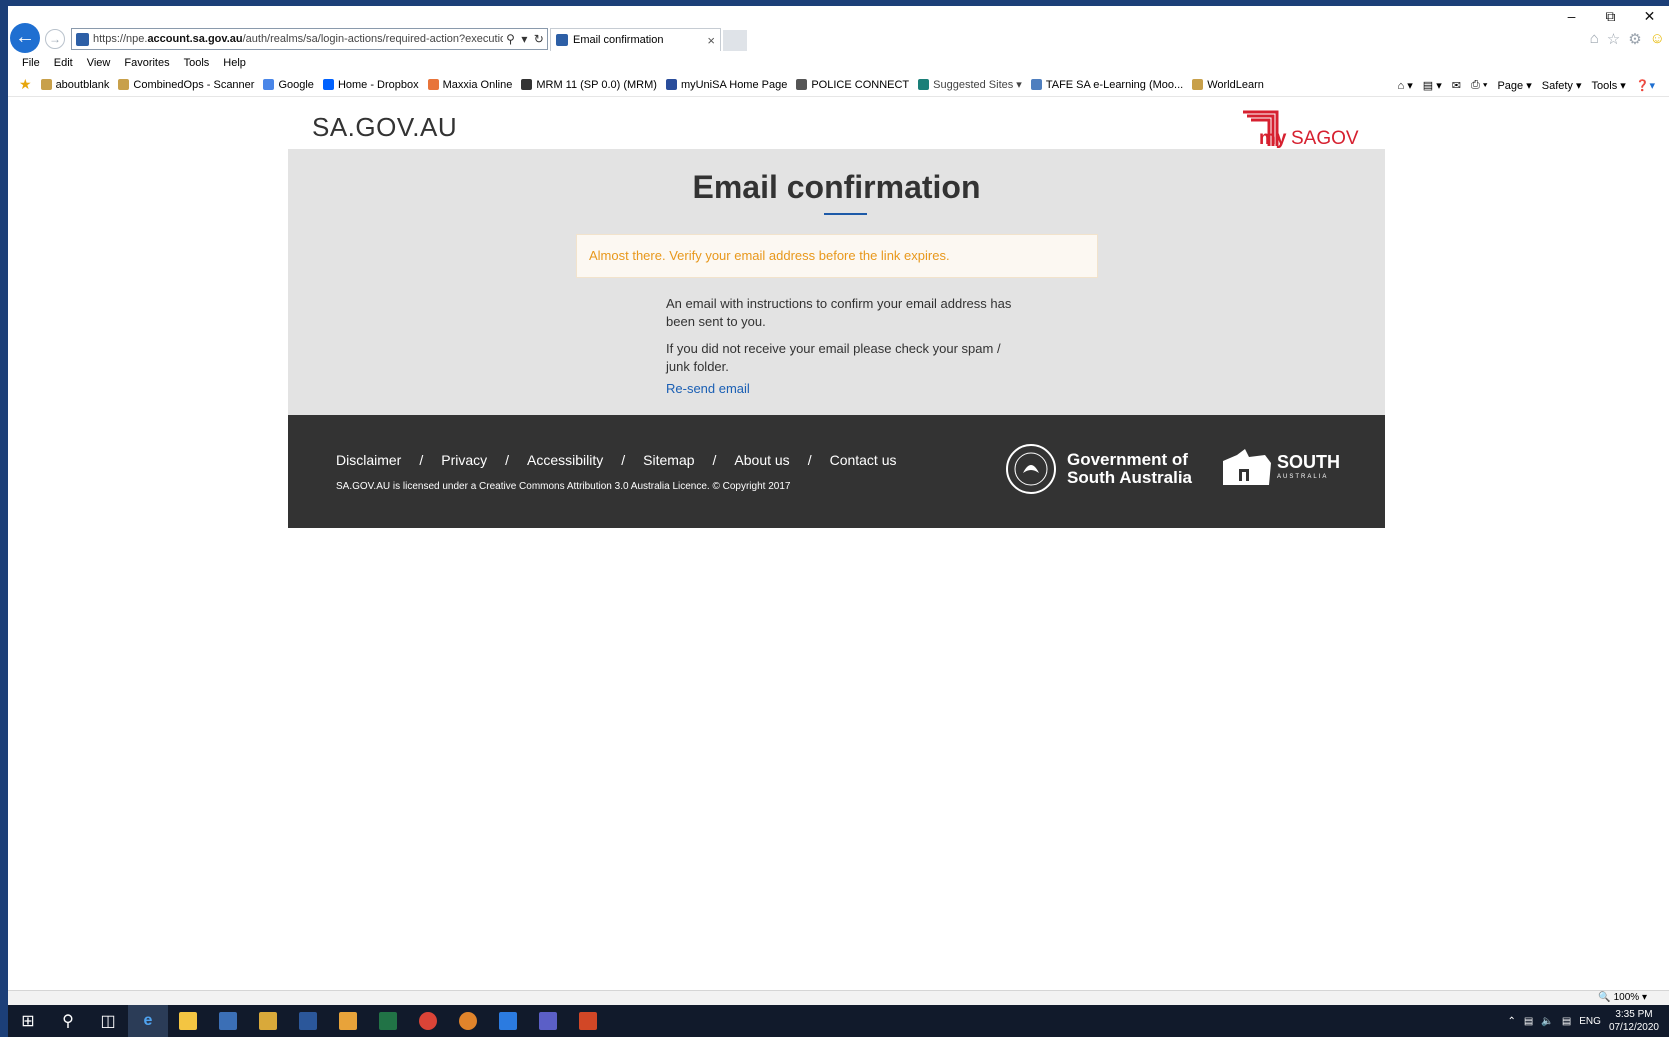 This screenshot has height=1037, width=1669. What do you see at coordinates (852, 85) in the screenshot?
I see `favorite-item: POLICE CONNECT` at bounding box center [852, 85].